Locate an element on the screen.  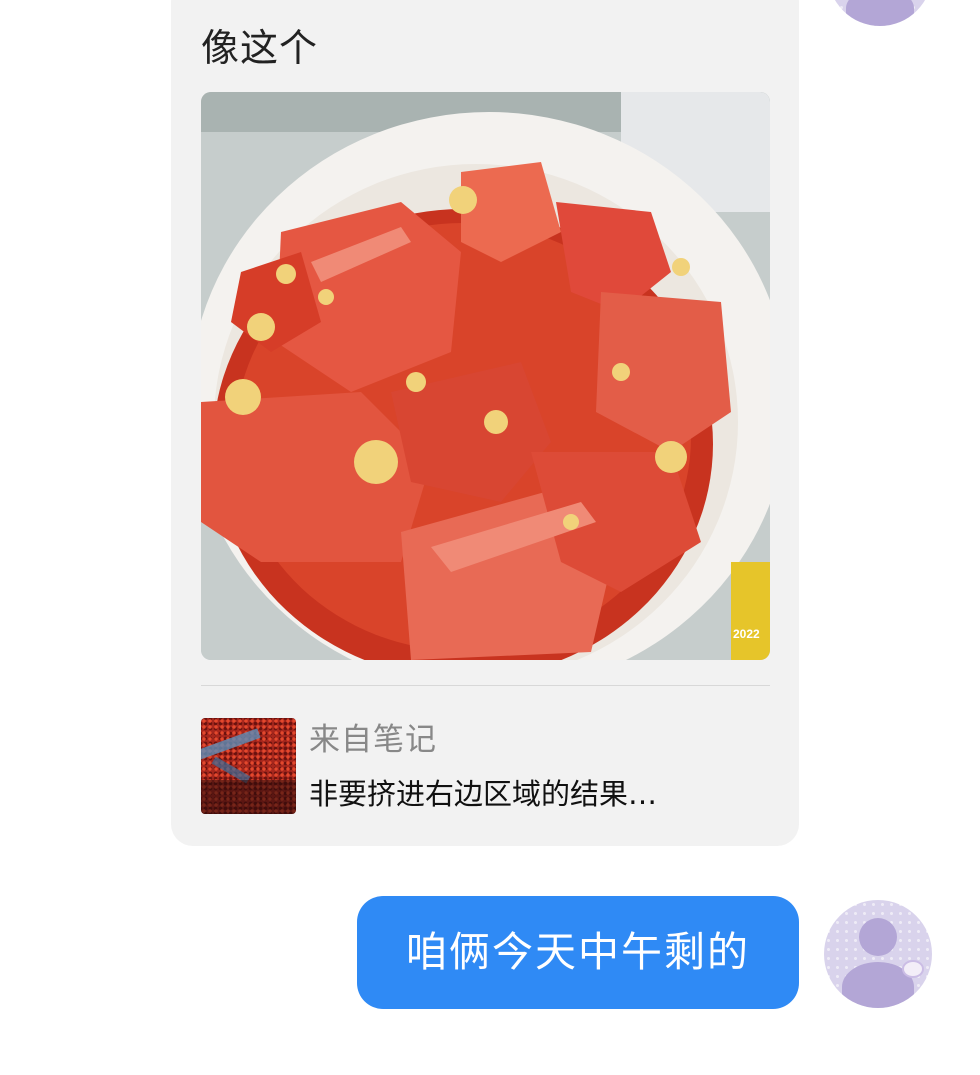
message-caption: 像这个 is located at coordinates (260, 48).